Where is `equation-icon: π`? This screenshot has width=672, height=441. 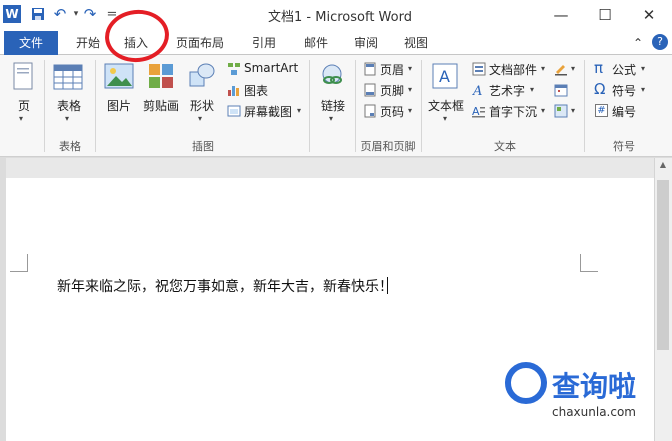 equation-icon: π is located at coordinates (598, 68).